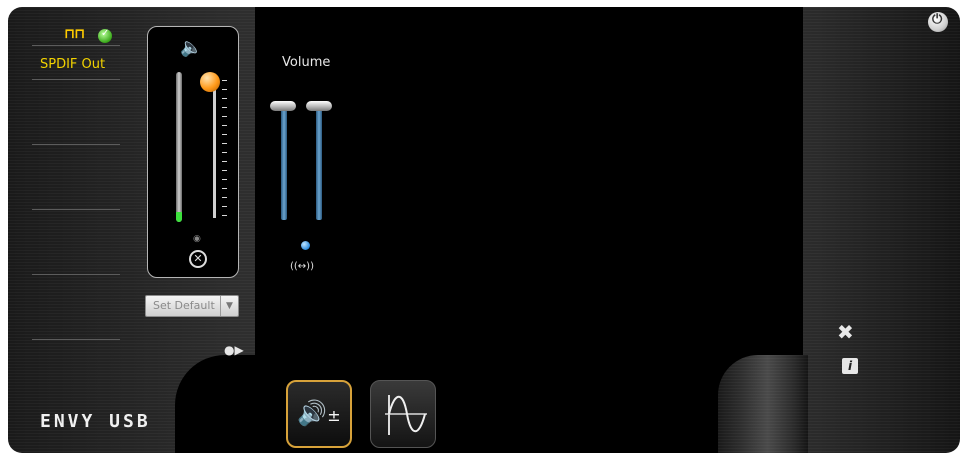  I want to click on level-meter, so click(179, 147).